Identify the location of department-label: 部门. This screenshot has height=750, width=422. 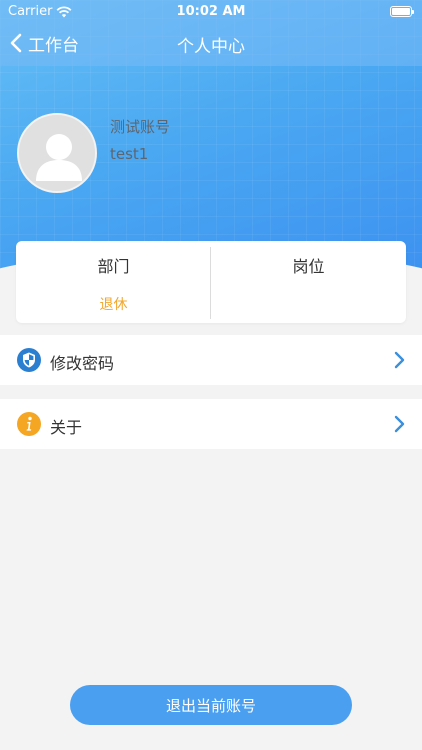
(113, 266).